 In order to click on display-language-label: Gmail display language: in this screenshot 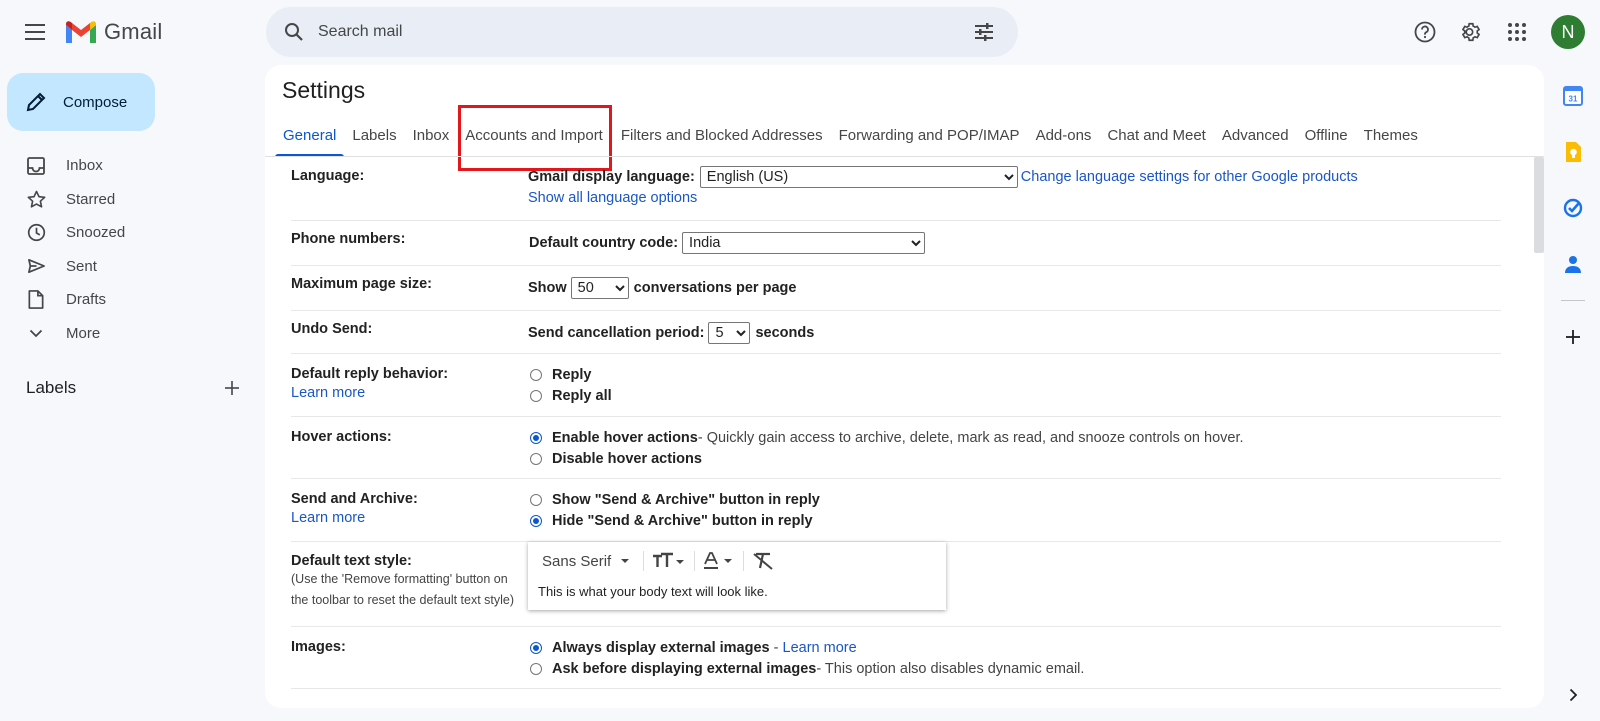, I will do `click(611, 176)`.